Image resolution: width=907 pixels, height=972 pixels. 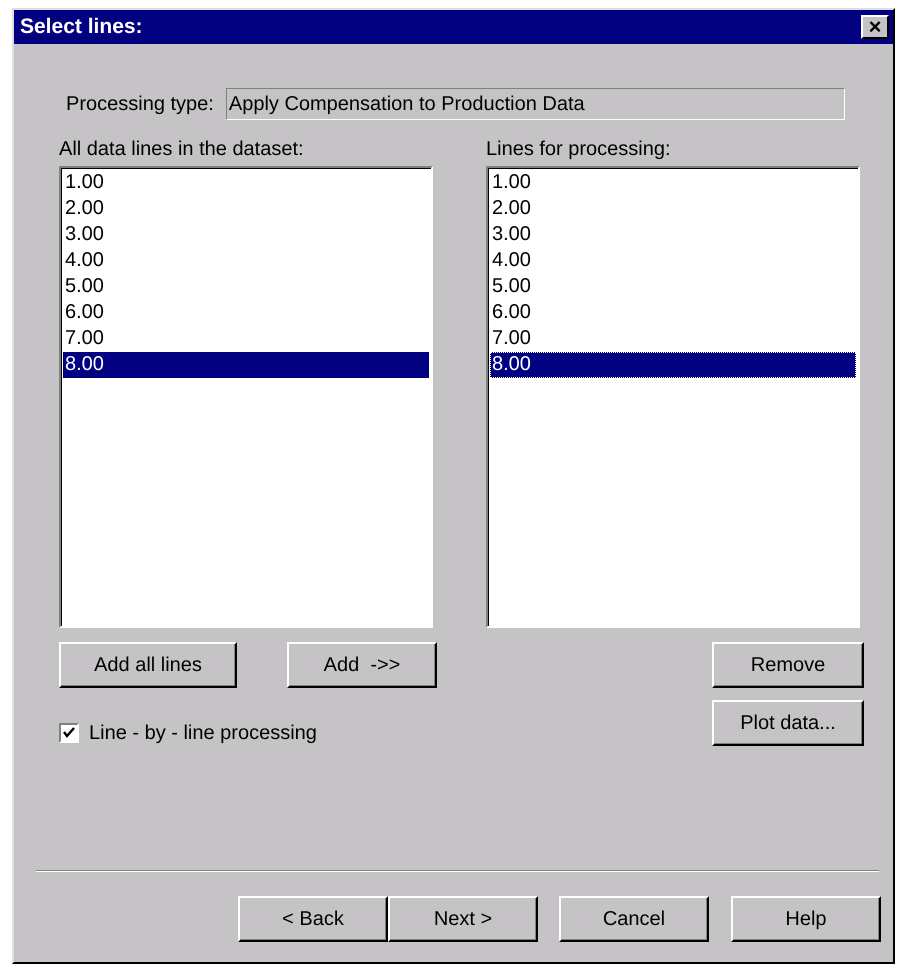 What do you see at coordinates (634, 919) in the screenshot?
I see `cancel-button: Cancel` at bounding box center [634, 919].